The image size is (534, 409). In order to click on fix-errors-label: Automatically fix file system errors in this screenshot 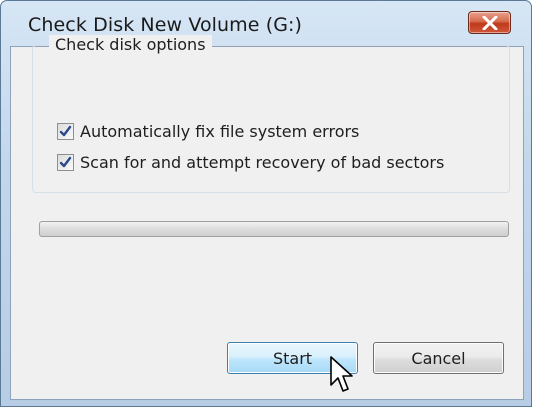, I will do `click(220, 131)`.